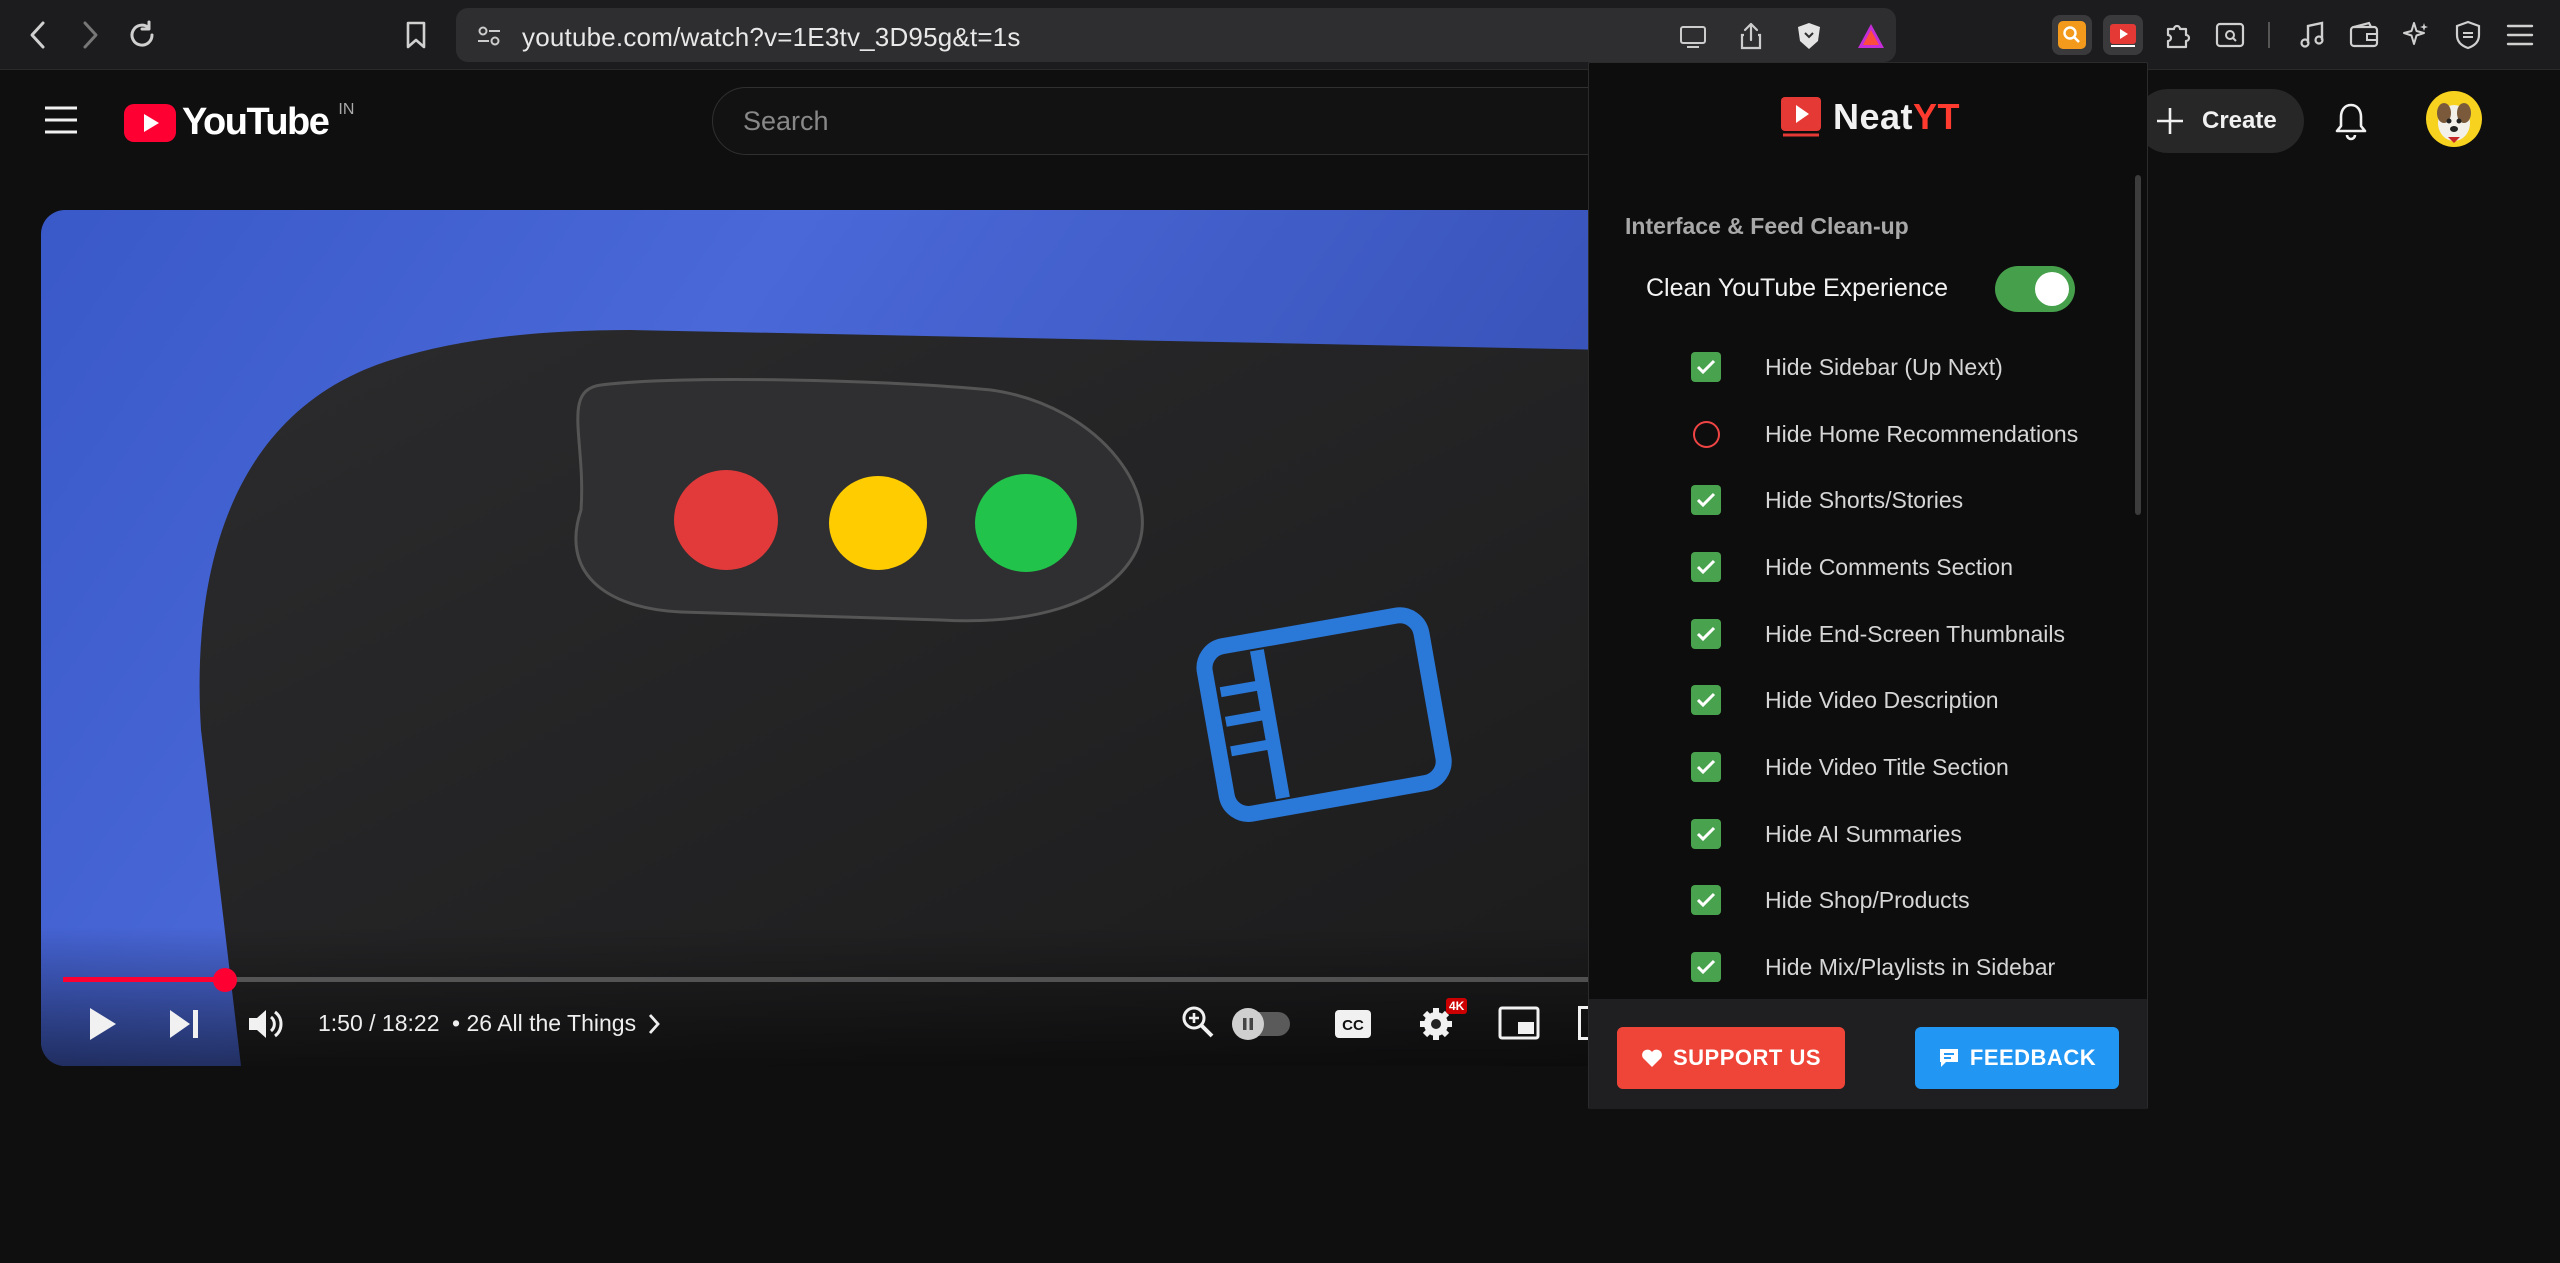 The width and height of the screenshot is (2560, 1263). I want to click on chat-bubble-icon, so click(1948, 1058).